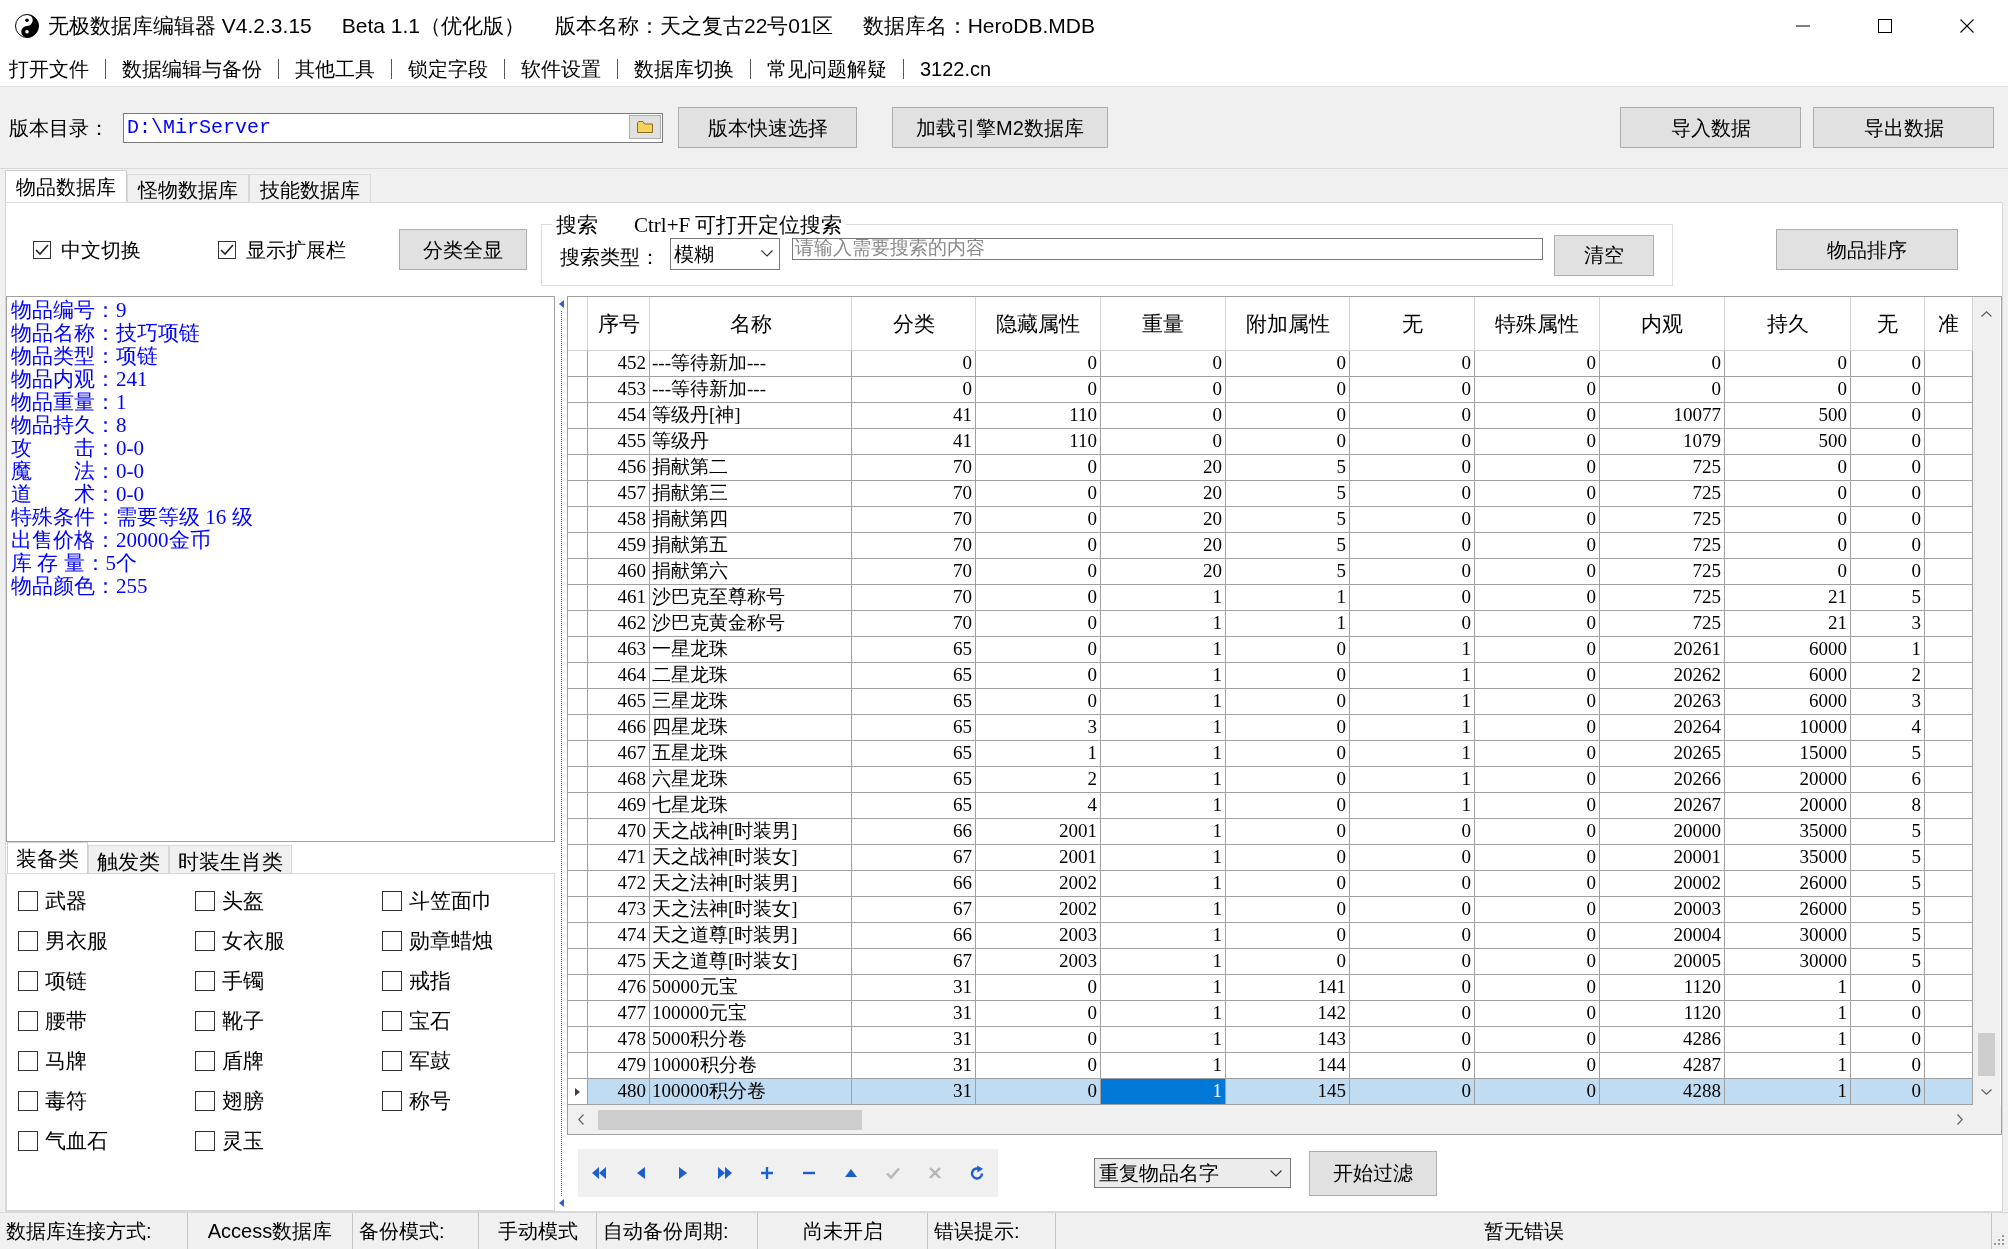 The width and height of the screenshot is (2008, 1249). Describe the element at coordinates (767, 127) in the screenshot. I see `toolbar-button: 版本快速选择` at that location.